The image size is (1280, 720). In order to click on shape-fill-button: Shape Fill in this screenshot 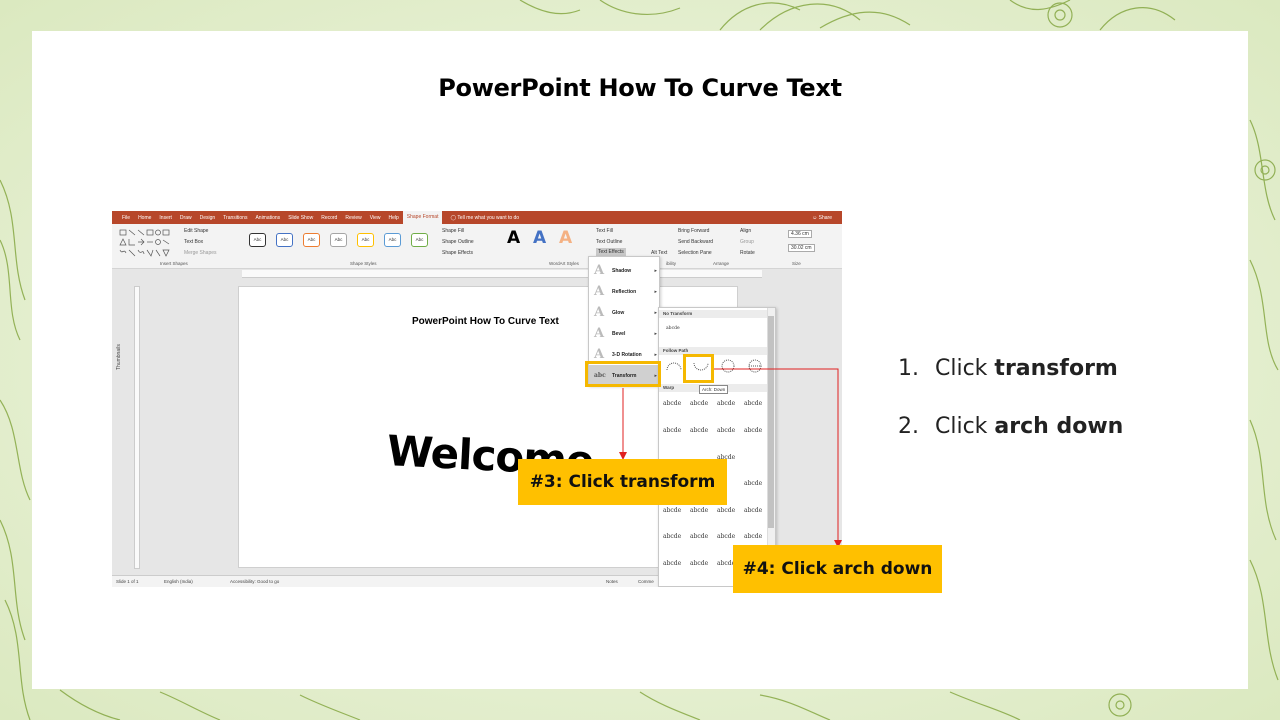, I will do `click(453, 231)`.